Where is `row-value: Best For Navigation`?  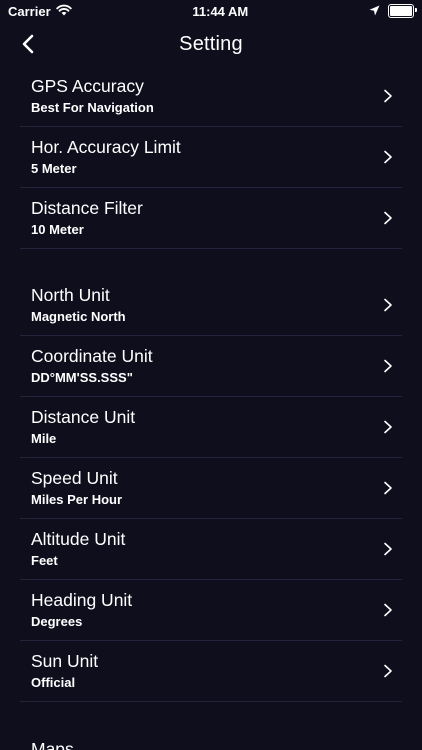 row-value: Best For Navigation is located at coordinates (92, 107).